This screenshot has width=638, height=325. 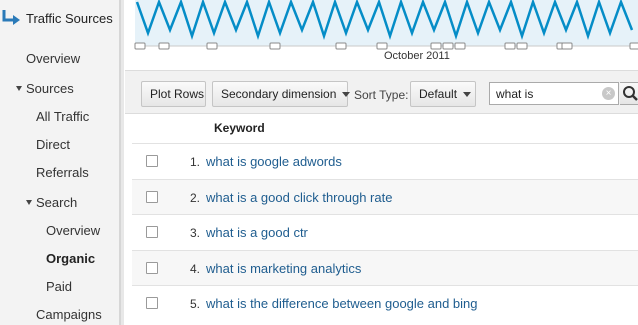 I want to click on table-row: 2. what is a good click through rate, so click(x=385, y=197).